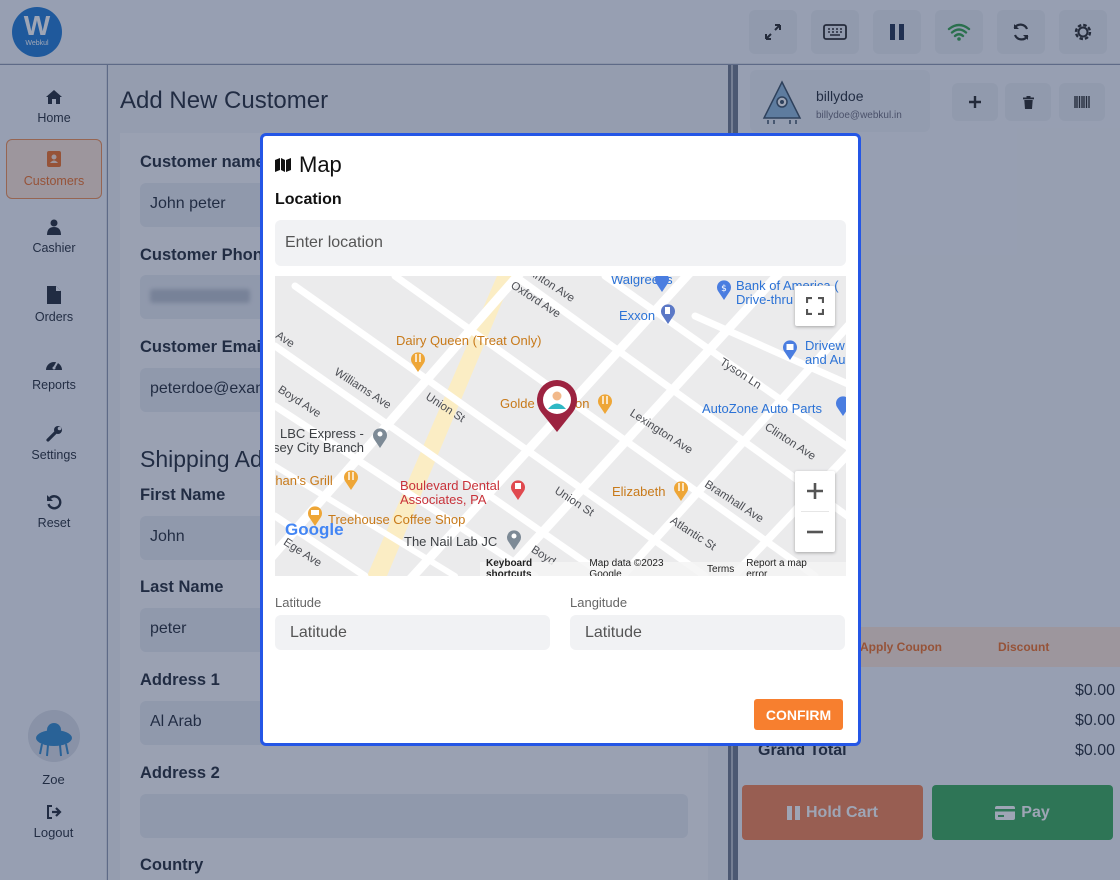 The image size is (1120, 880). Describe the element at coordinates (283, 165) in the screenshot. I see `map-icon` at that location.